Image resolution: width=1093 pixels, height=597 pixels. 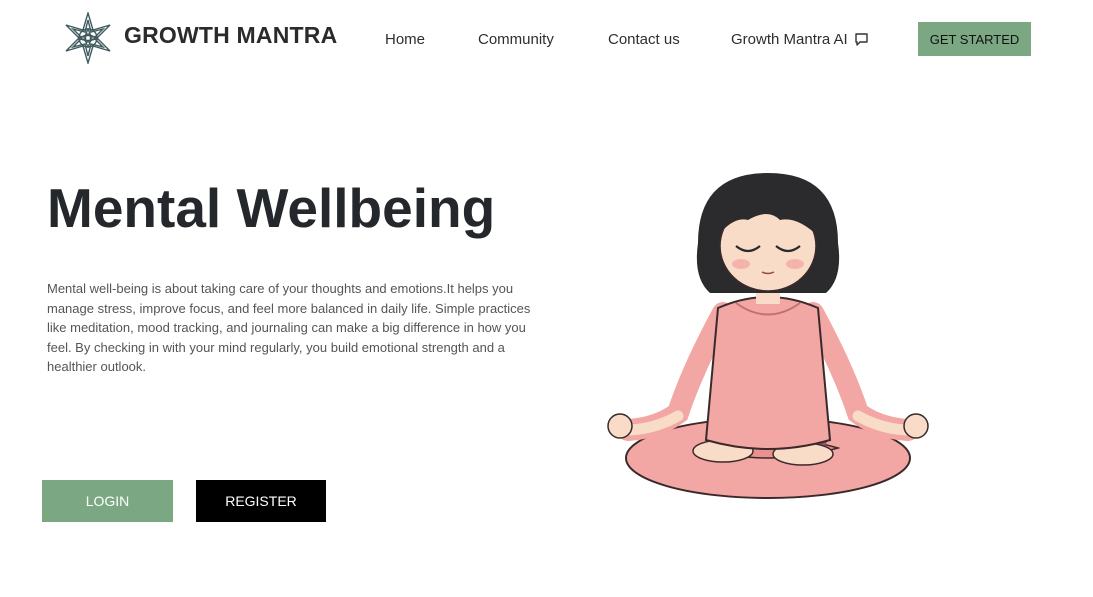 I want to click on get-started-button: GET STARTED, so click(x=974, y=39).